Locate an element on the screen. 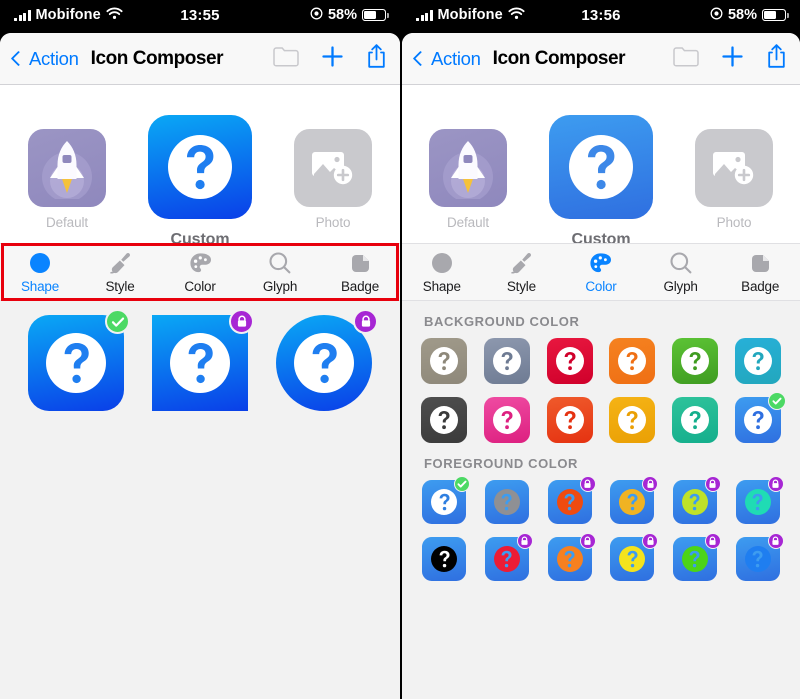 Image resolution: width=800 pixels, height=699 pixels. bg-swatch-blue is located at coordinates (760, 417).